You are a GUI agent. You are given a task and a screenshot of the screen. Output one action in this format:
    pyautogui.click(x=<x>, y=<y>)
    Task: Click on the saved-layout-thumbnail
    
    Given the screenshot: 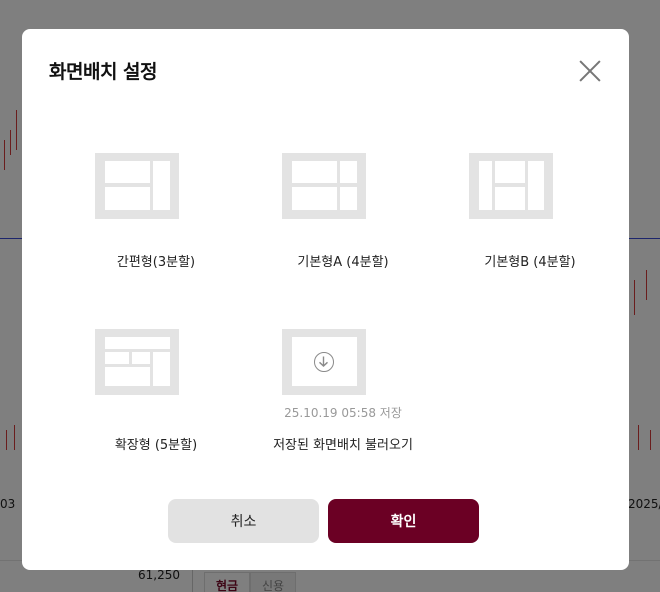 What is the action you would take?
    pyautogui.click(x=324, y=362)
    